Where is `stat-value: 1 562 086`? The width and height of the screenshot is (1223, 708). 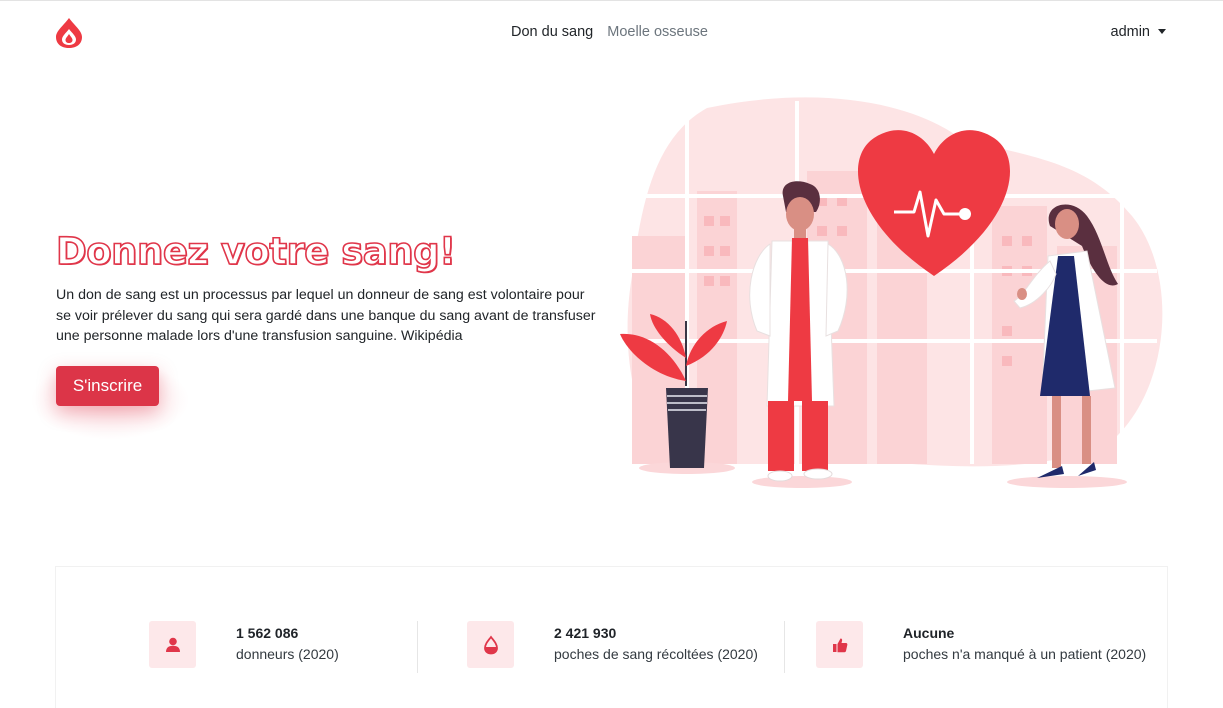 stat-value: 1 562 086 is located at coordinates (267, 633).